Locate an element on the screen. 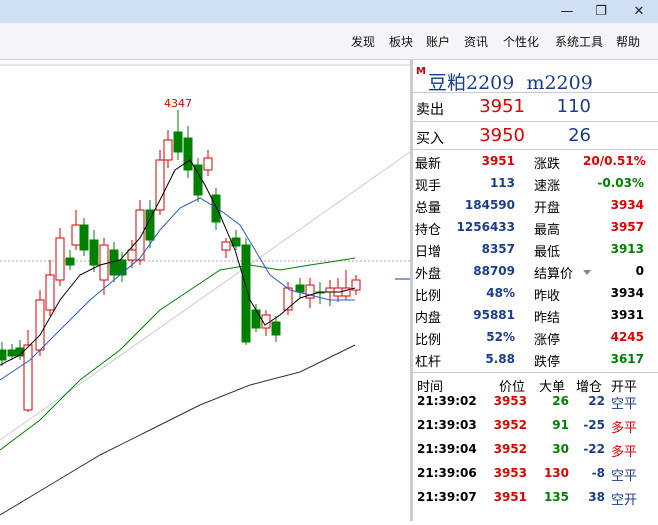 The image size is (658, 525). buy-volume: 26 is located at coordinates (579, 135).